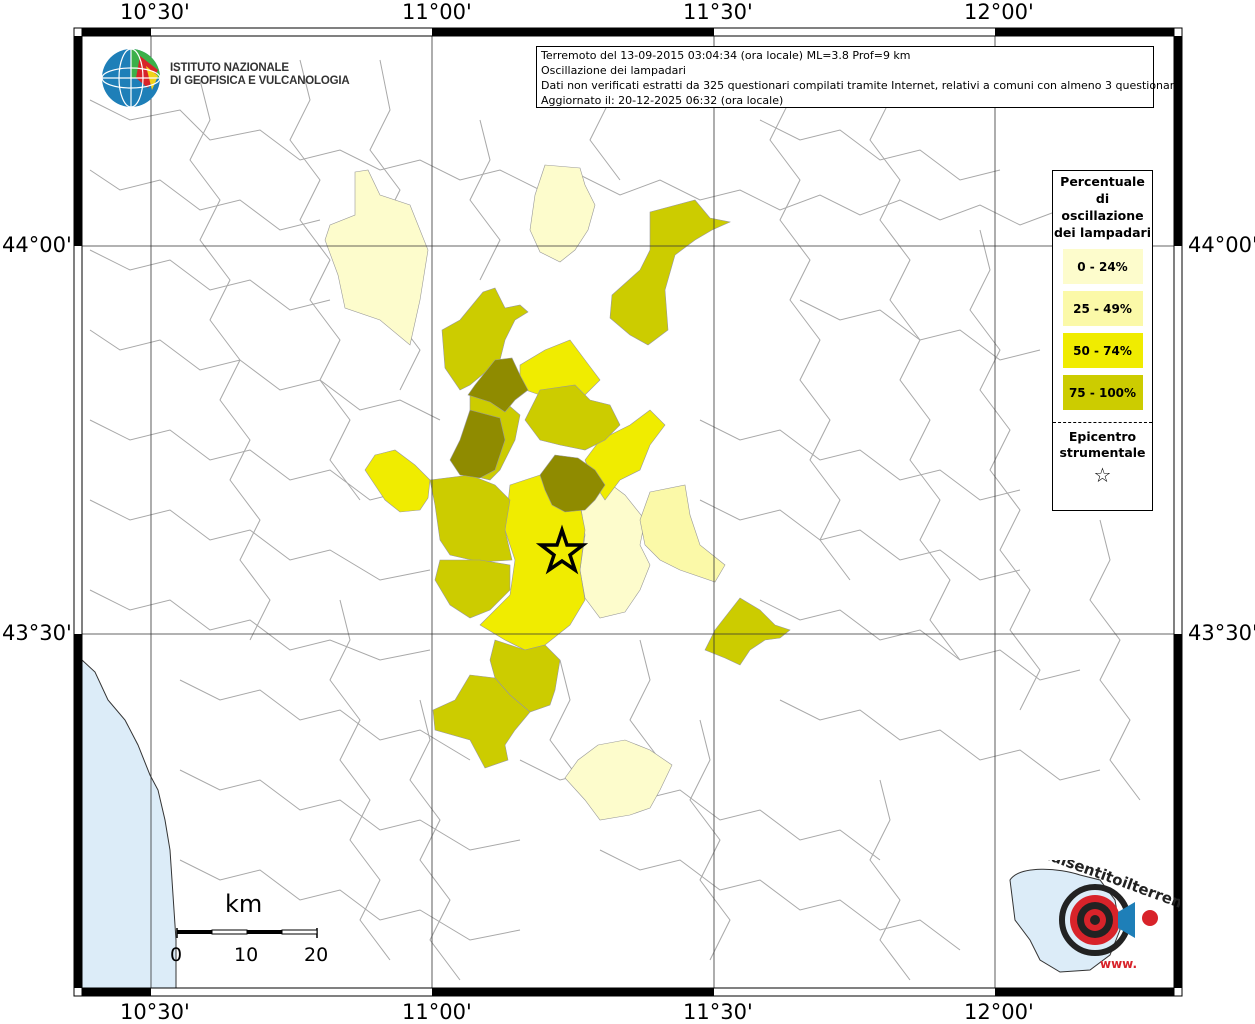  Describe the element at coordinates (999, 12) in the screenshot. I see `lon-label-top-1200: 12°00'` at that location.